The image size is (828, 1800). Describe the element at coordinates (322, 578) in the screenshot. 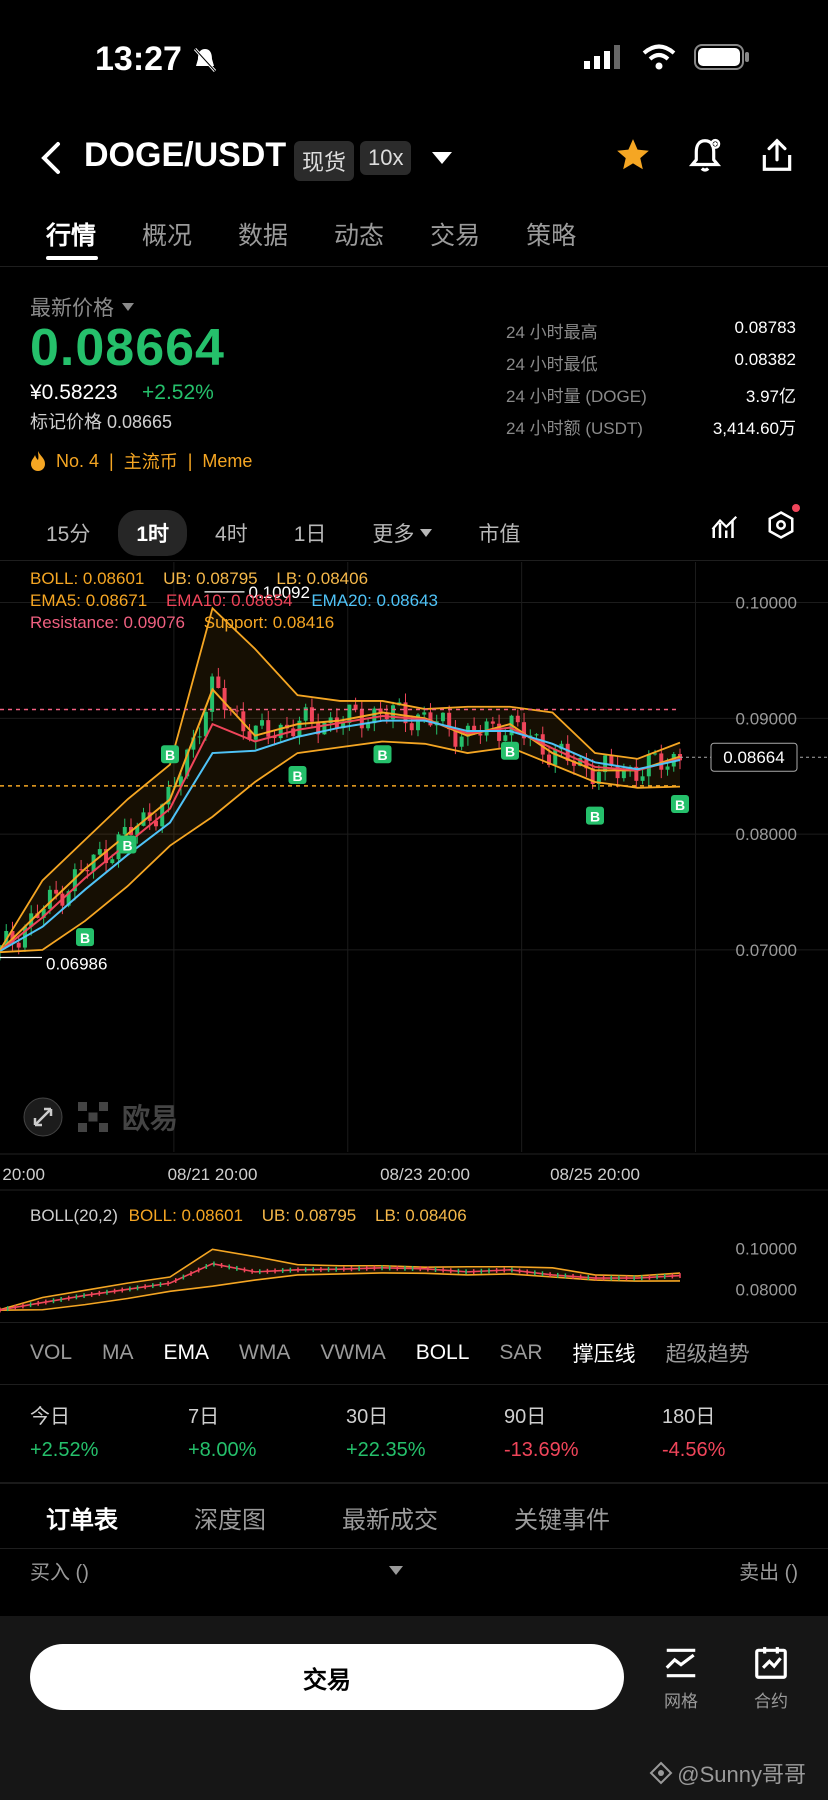

I see `legend-lb: LB: 0.08406` at that location.